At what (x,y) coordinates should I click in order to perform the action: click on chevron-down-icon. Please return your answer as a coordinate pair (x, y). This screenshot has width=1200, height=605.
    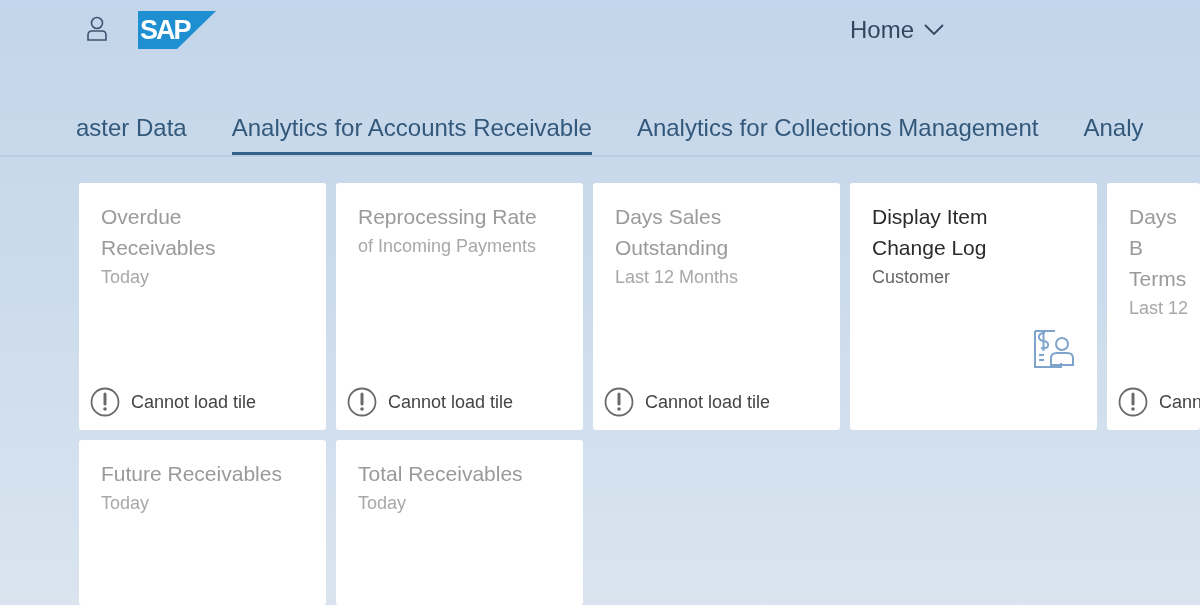
    Looking at the image, I should click on (934, 30).